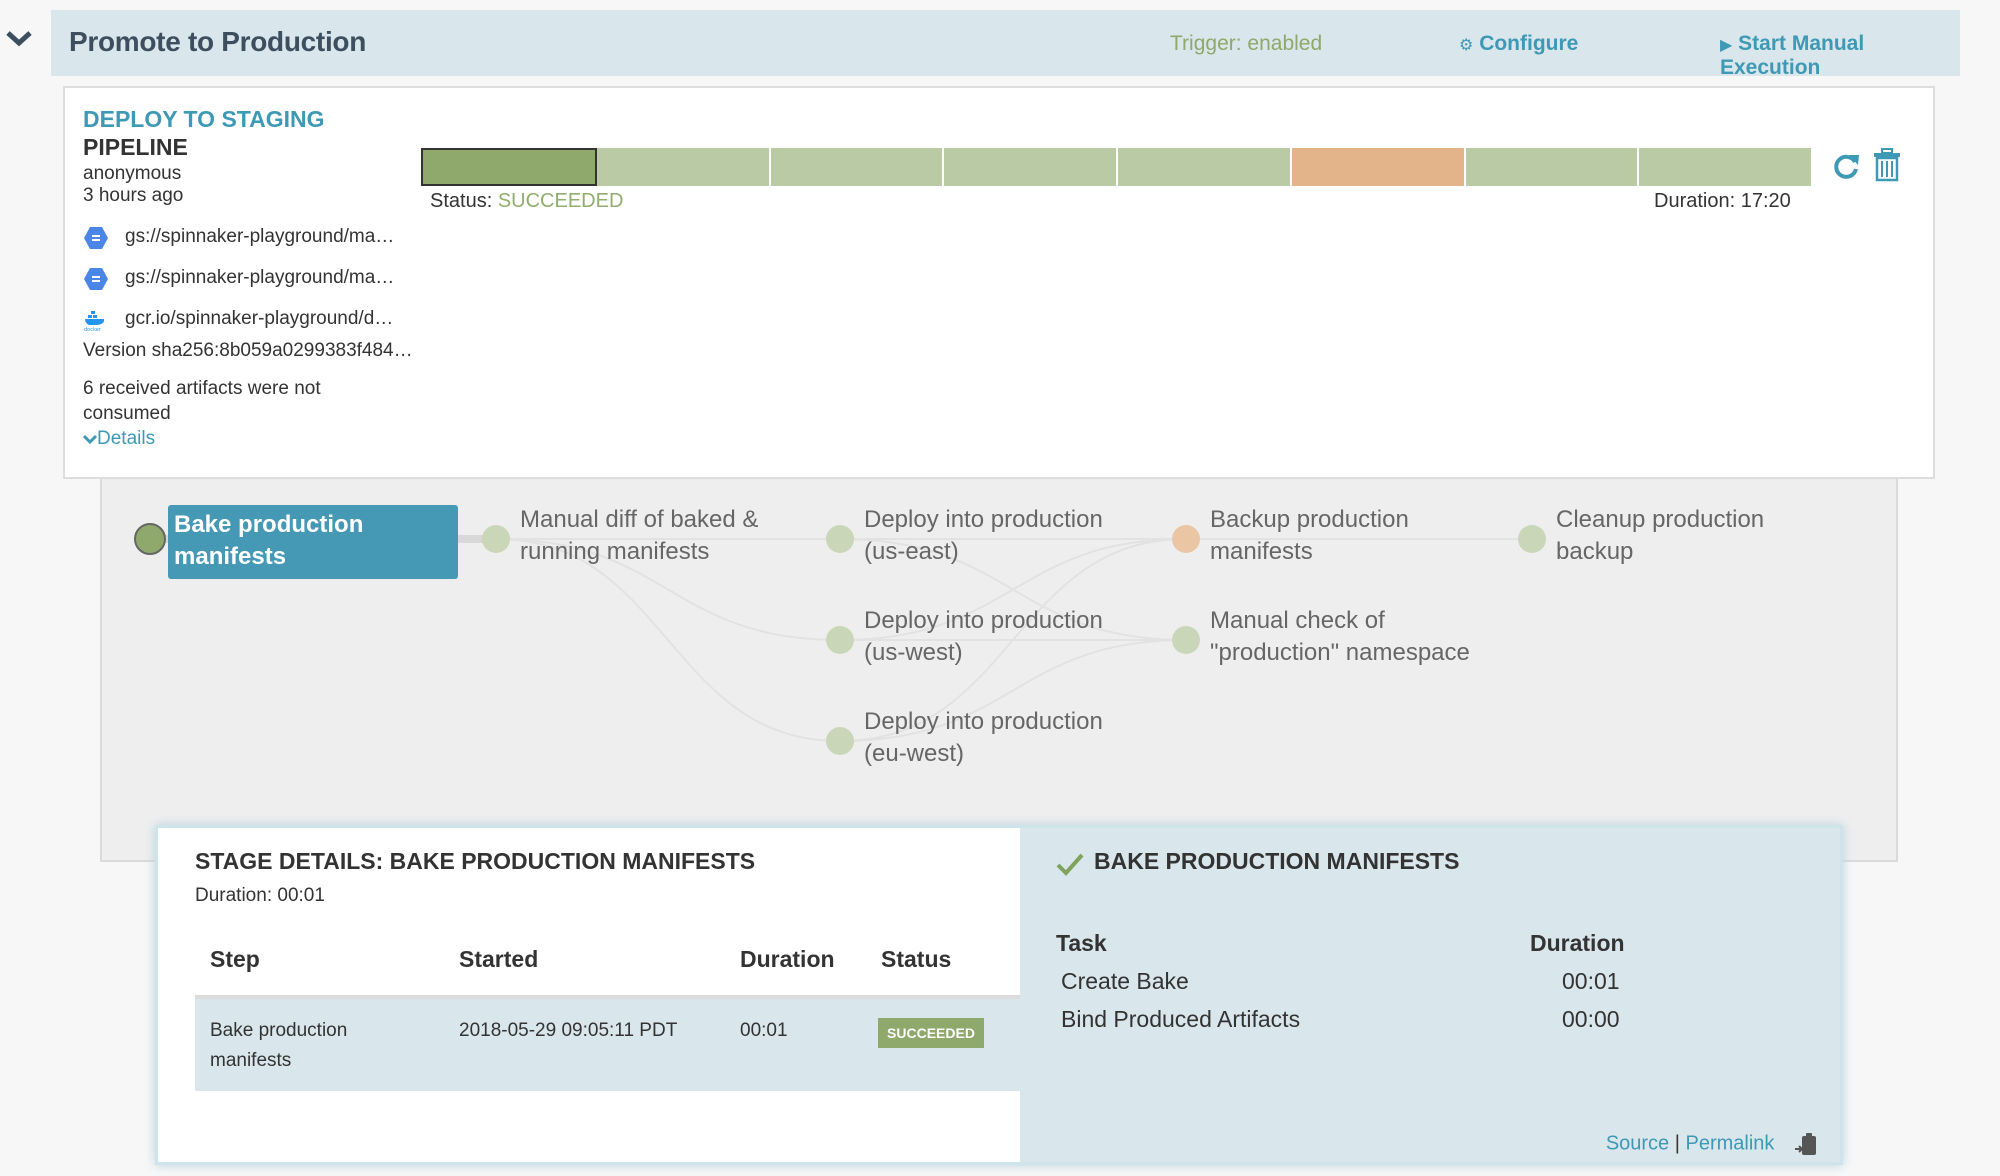  What do you see at coordinates (1297, 620) in the screenshot?
I see `node-label-line: Manual check of` at bounding box center [1297, 620].